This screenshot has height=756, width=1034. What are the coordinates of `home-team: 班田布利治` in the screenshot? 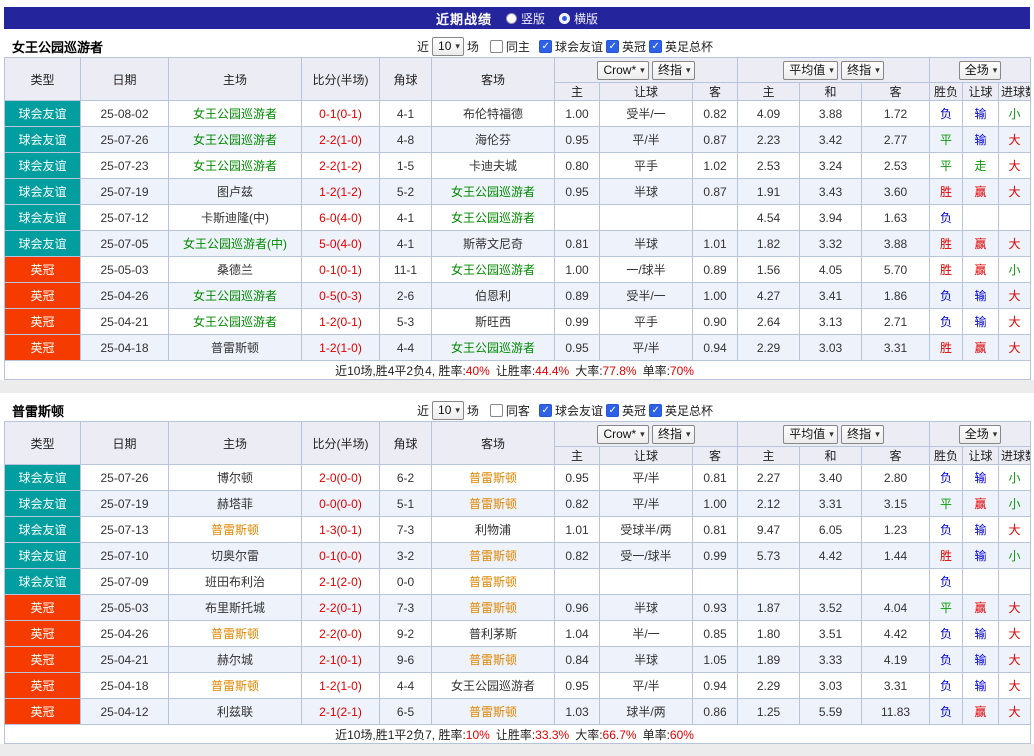 It's located at (235, 581).